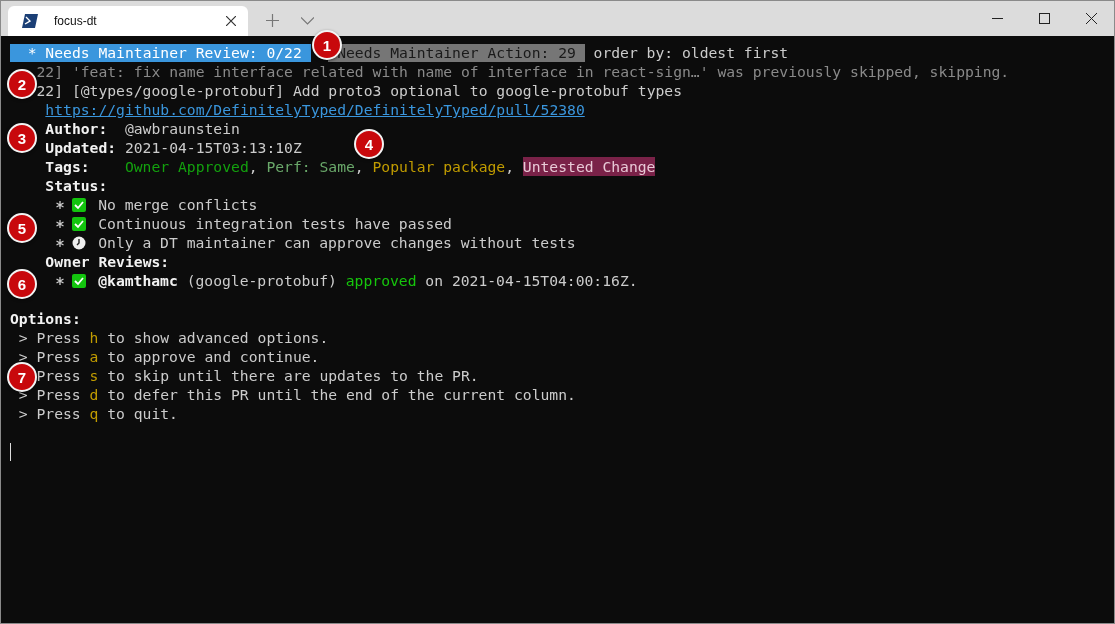  What do you see at coordinates (128, 21) in the screenshot?
I see `terminal-tab: focus-dt` at bounding box center [128, 21].